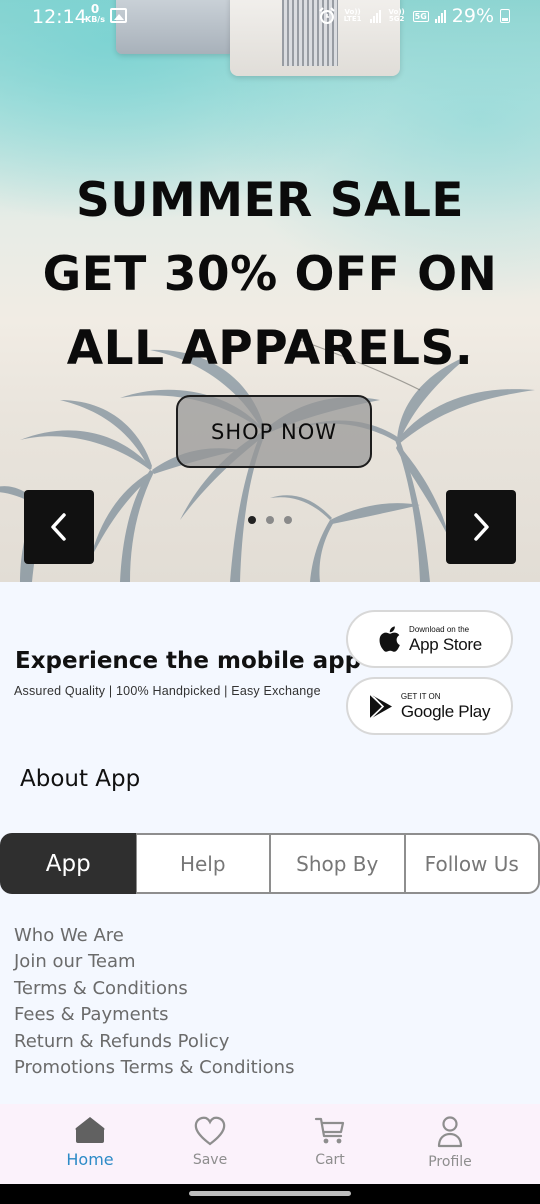 The height and width of the screenshot is (1204, 540). What do you see at coordinates (59, 17) in the screenshot?
I see `status-time: 12:14` at bounding box center [59, 17].